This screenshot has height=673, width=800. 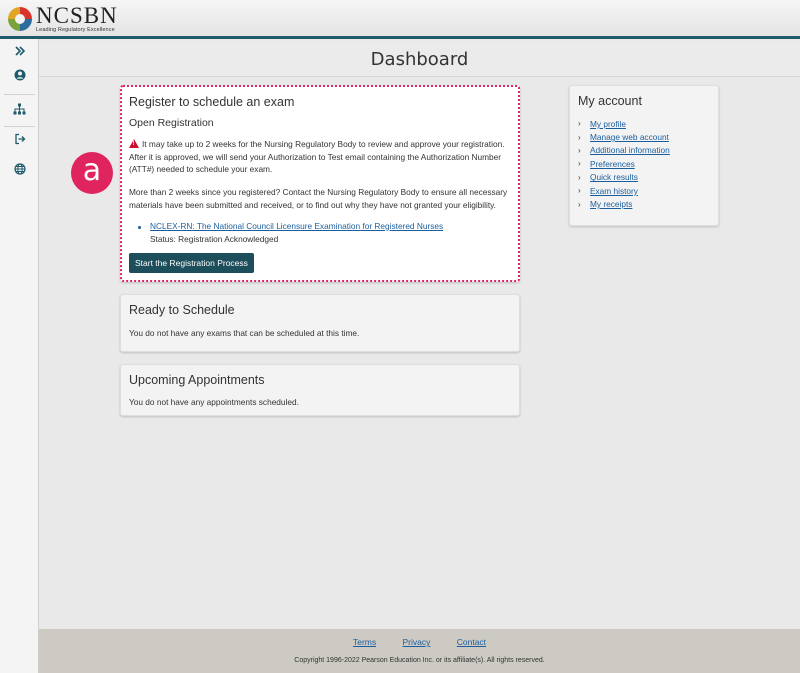 What do you see at coordinates (608, 124) in the screenshot?
I see `my-profile-link: My profile` at bounding box center [608, 124].